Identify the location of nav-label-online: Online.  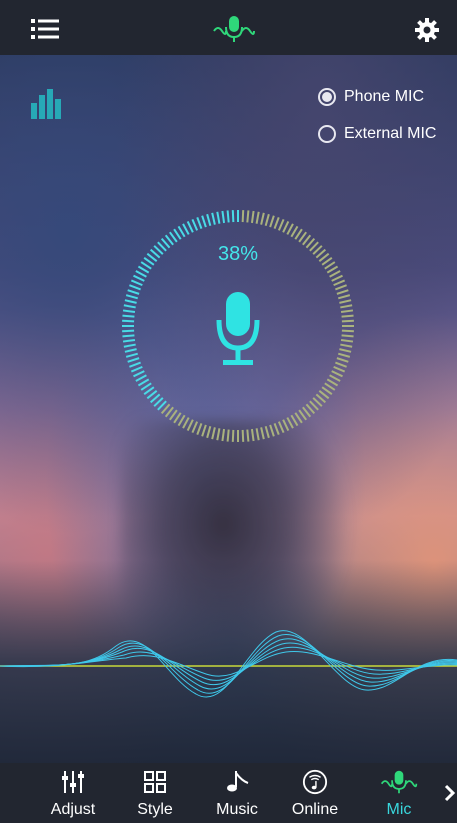
(315, 809).